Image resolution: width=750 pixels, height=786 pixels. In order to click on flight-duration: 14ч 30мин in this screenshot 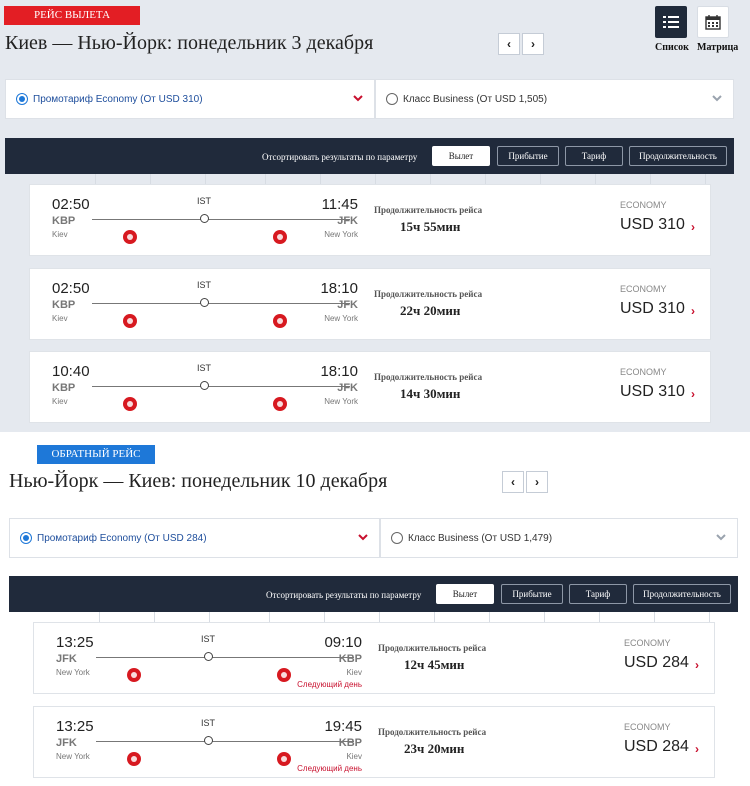, I will do `click(430, 393)`.